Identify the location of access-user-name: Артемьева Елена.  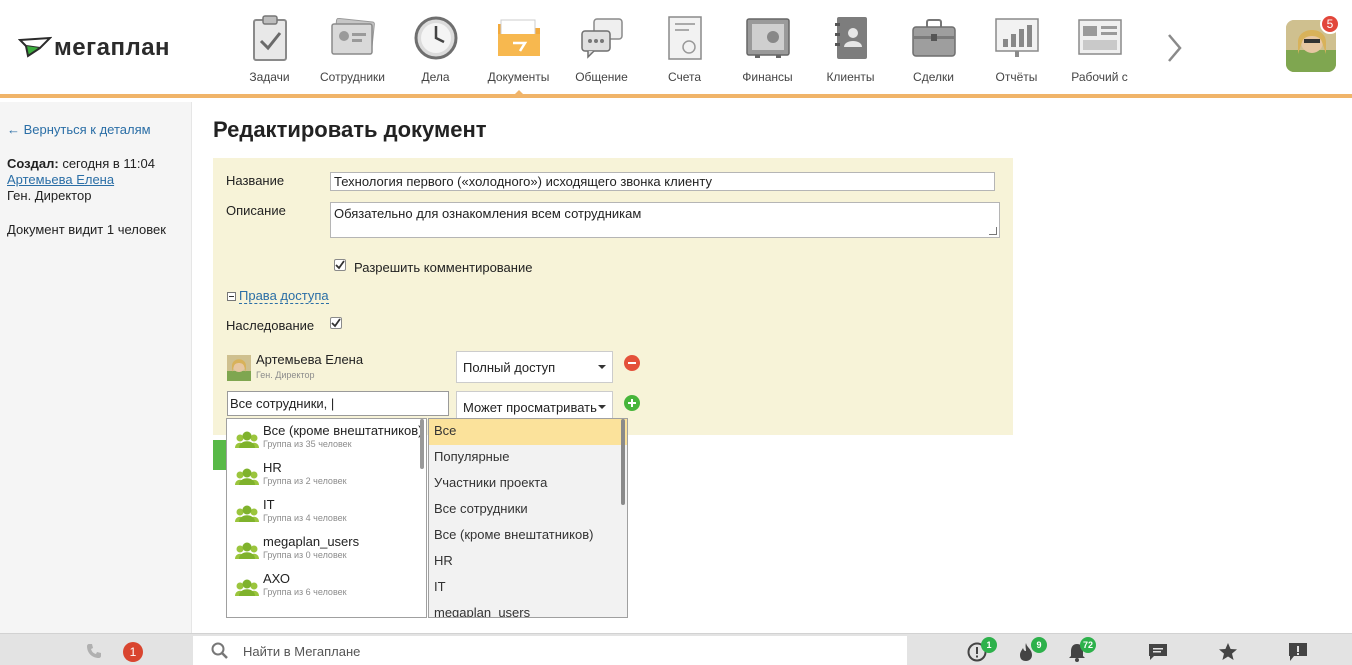
(309, 359).